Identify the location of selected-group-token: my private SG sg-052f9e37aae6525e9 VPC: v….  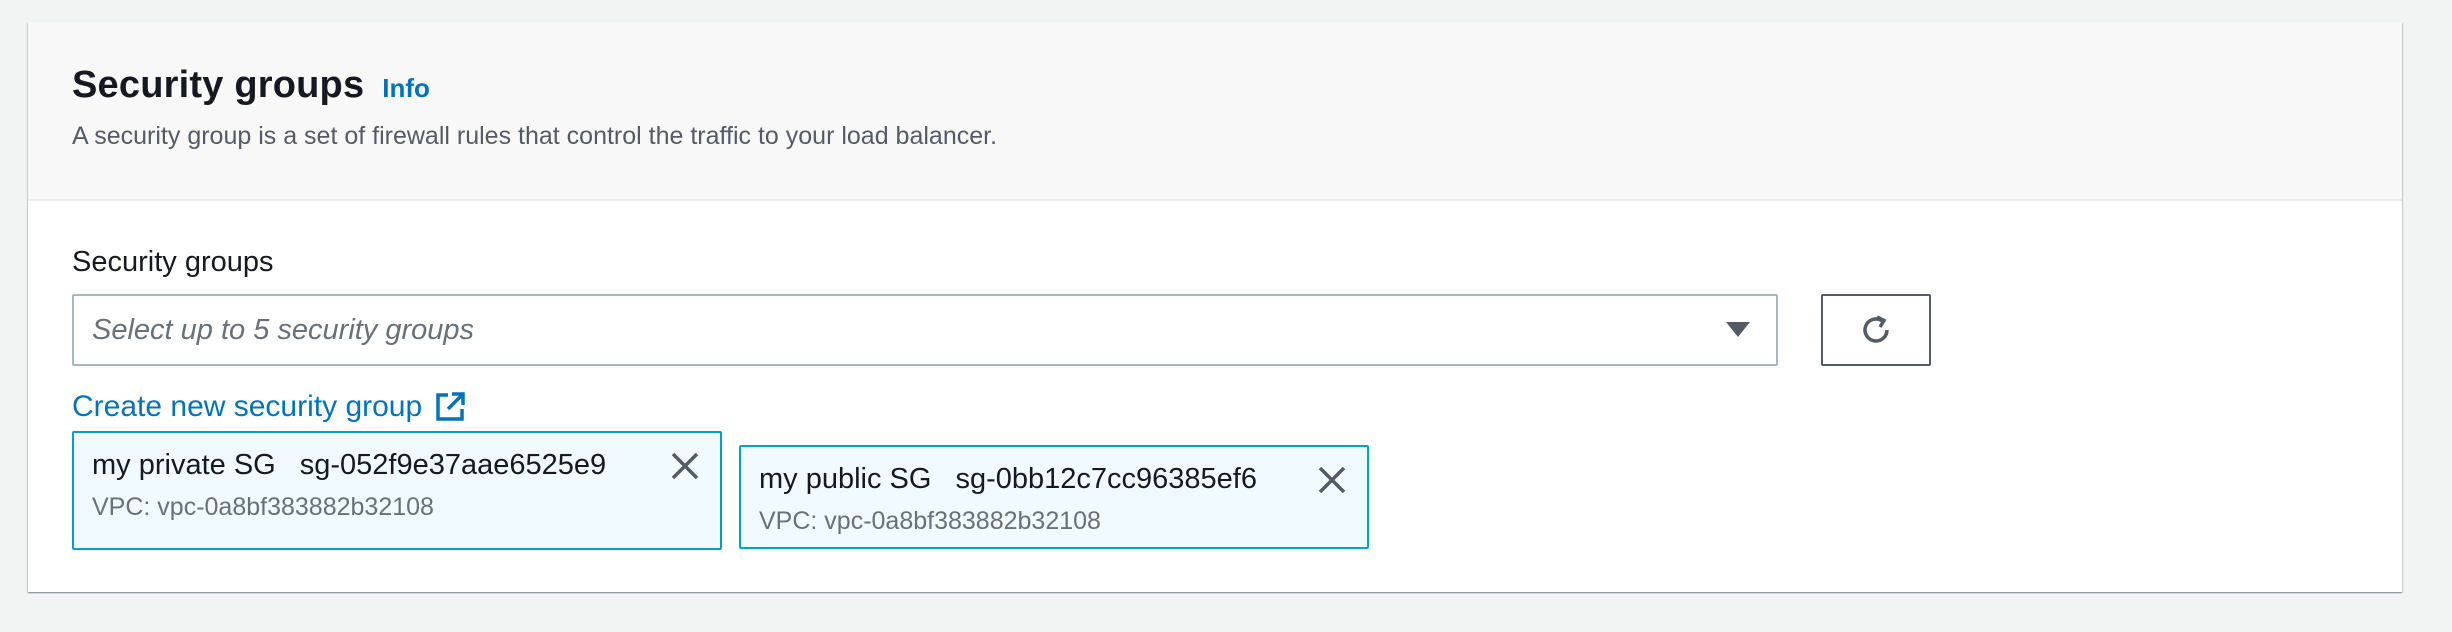
(397, 490).